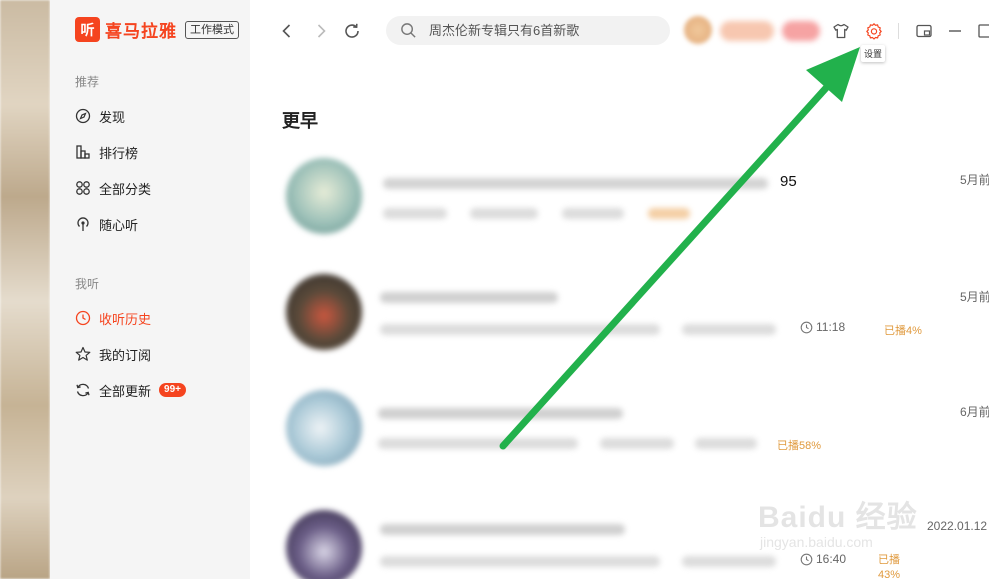 This screenshot has width=989, height=579. What do you see at coordinates (838, 517) in the screenshot?
I see `watermark-main: Baidu 经验` at bounding box center [838, 517].